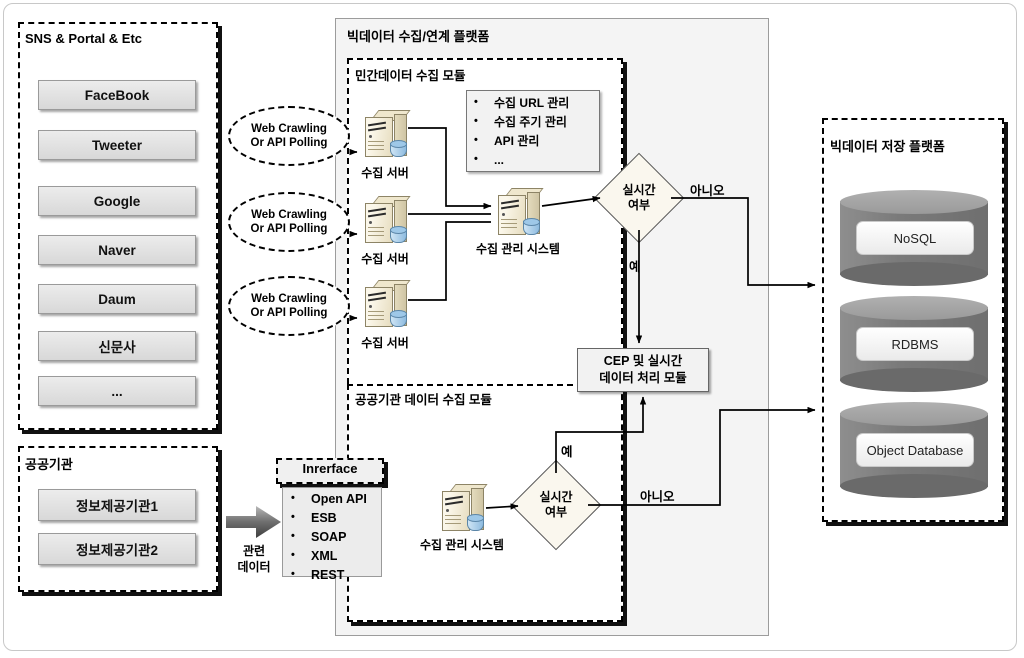 The width and height of the screenshot is (1024, 658). What do you see at coordinates (567, 452) in the screenshot?
I see `edge-label-yes-public: 예` at bounding box center [567, 452].